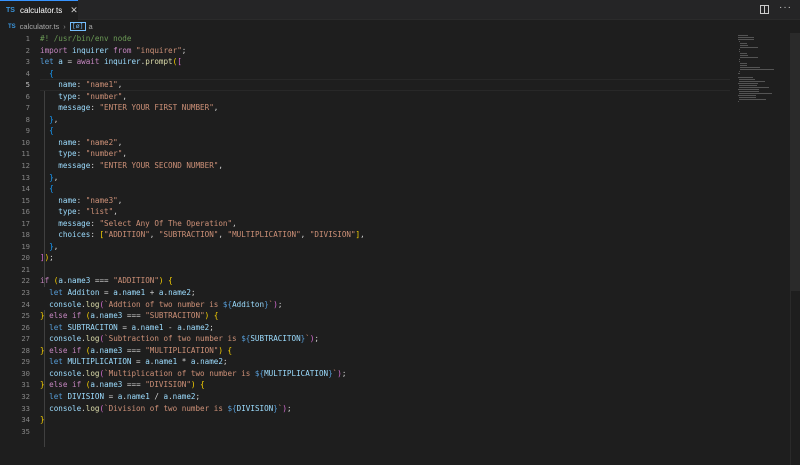  I want to click on breadcrumb-symbol: a, so click(91, 26).